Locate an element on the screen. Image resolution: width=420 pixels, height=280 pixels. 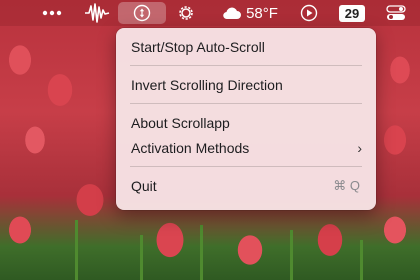
menu-item-label: Start/Stop Auto-Scroll is located at coordinates (198, 46).